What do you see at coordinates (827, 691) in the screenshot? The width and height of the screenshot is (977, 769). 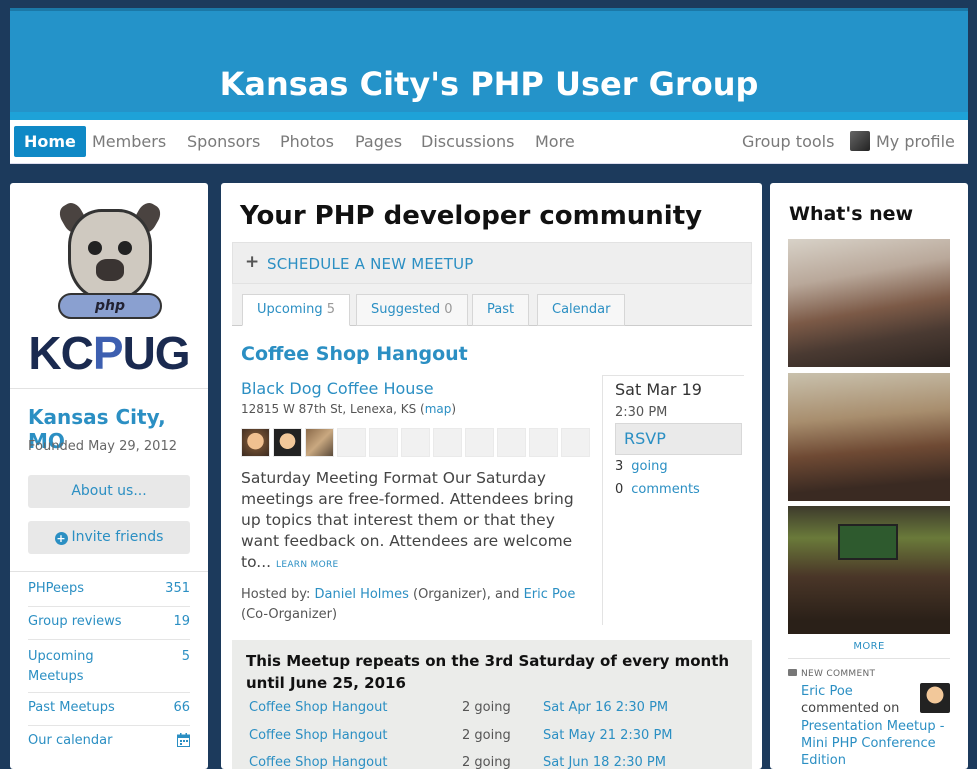 I see `commenter-link: Eric Poe` at bounding box center [827, 691].